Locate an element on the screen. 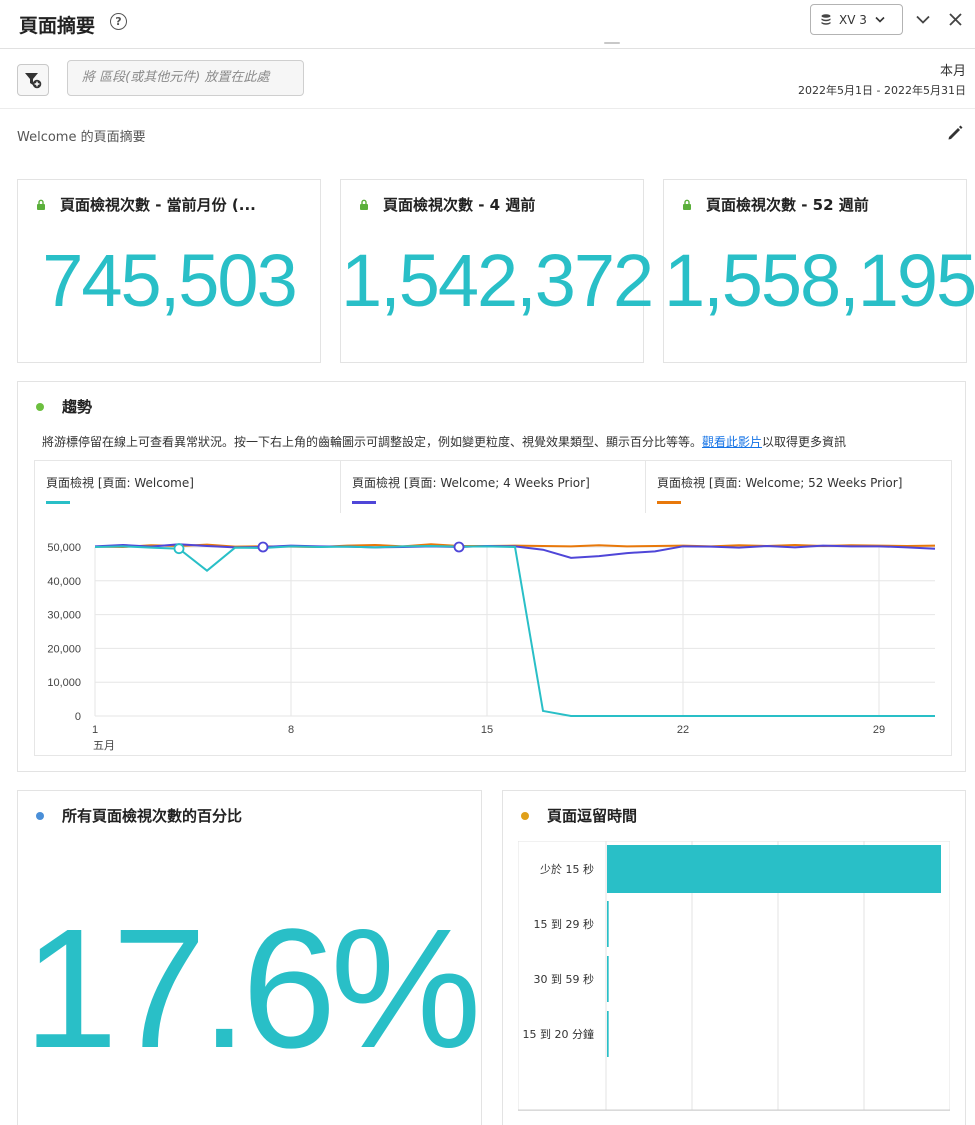 Image resolution: width=975 pixels, height=1125 pixels. y-tick-label: 30,000 is located at coordinates (64, 616).